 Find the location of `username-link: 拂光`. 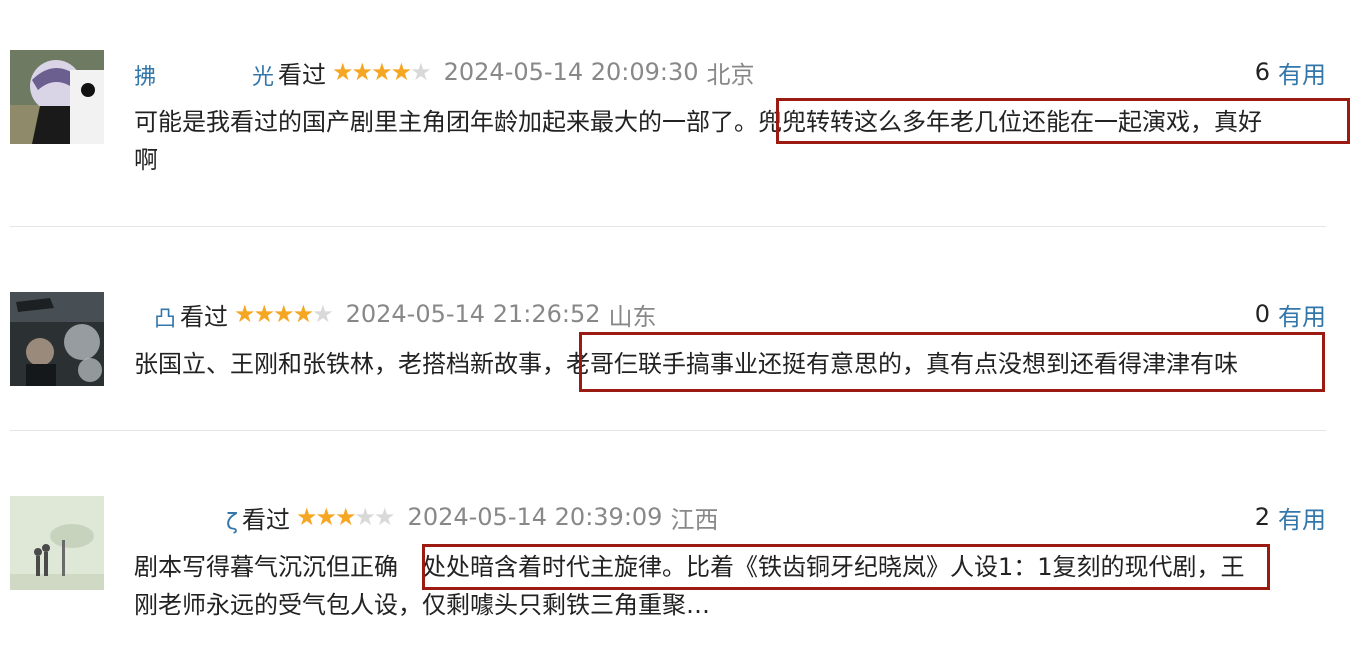

username-link: 拂光 is located at coordinates (204, 72).